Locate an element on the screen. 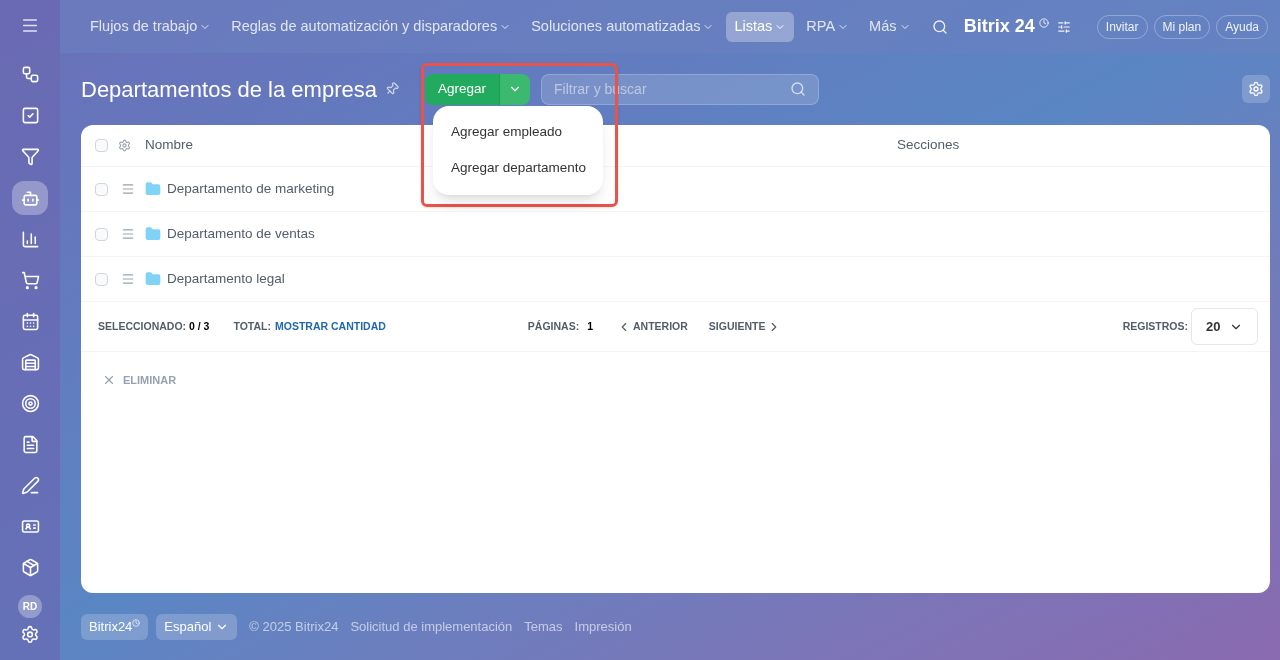 The image size is (1280, 660). footer-link: Impresión is located at coordinates (603, 627).